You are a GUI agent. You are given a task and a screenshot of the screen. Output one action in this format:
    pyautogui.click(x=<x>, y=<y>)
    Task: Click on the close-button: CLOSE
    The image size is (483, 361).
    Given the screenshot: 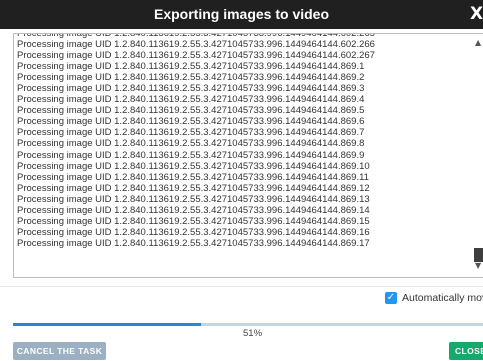 What is the action you would take?
    pyautogui.click(x=466, y=351)
    